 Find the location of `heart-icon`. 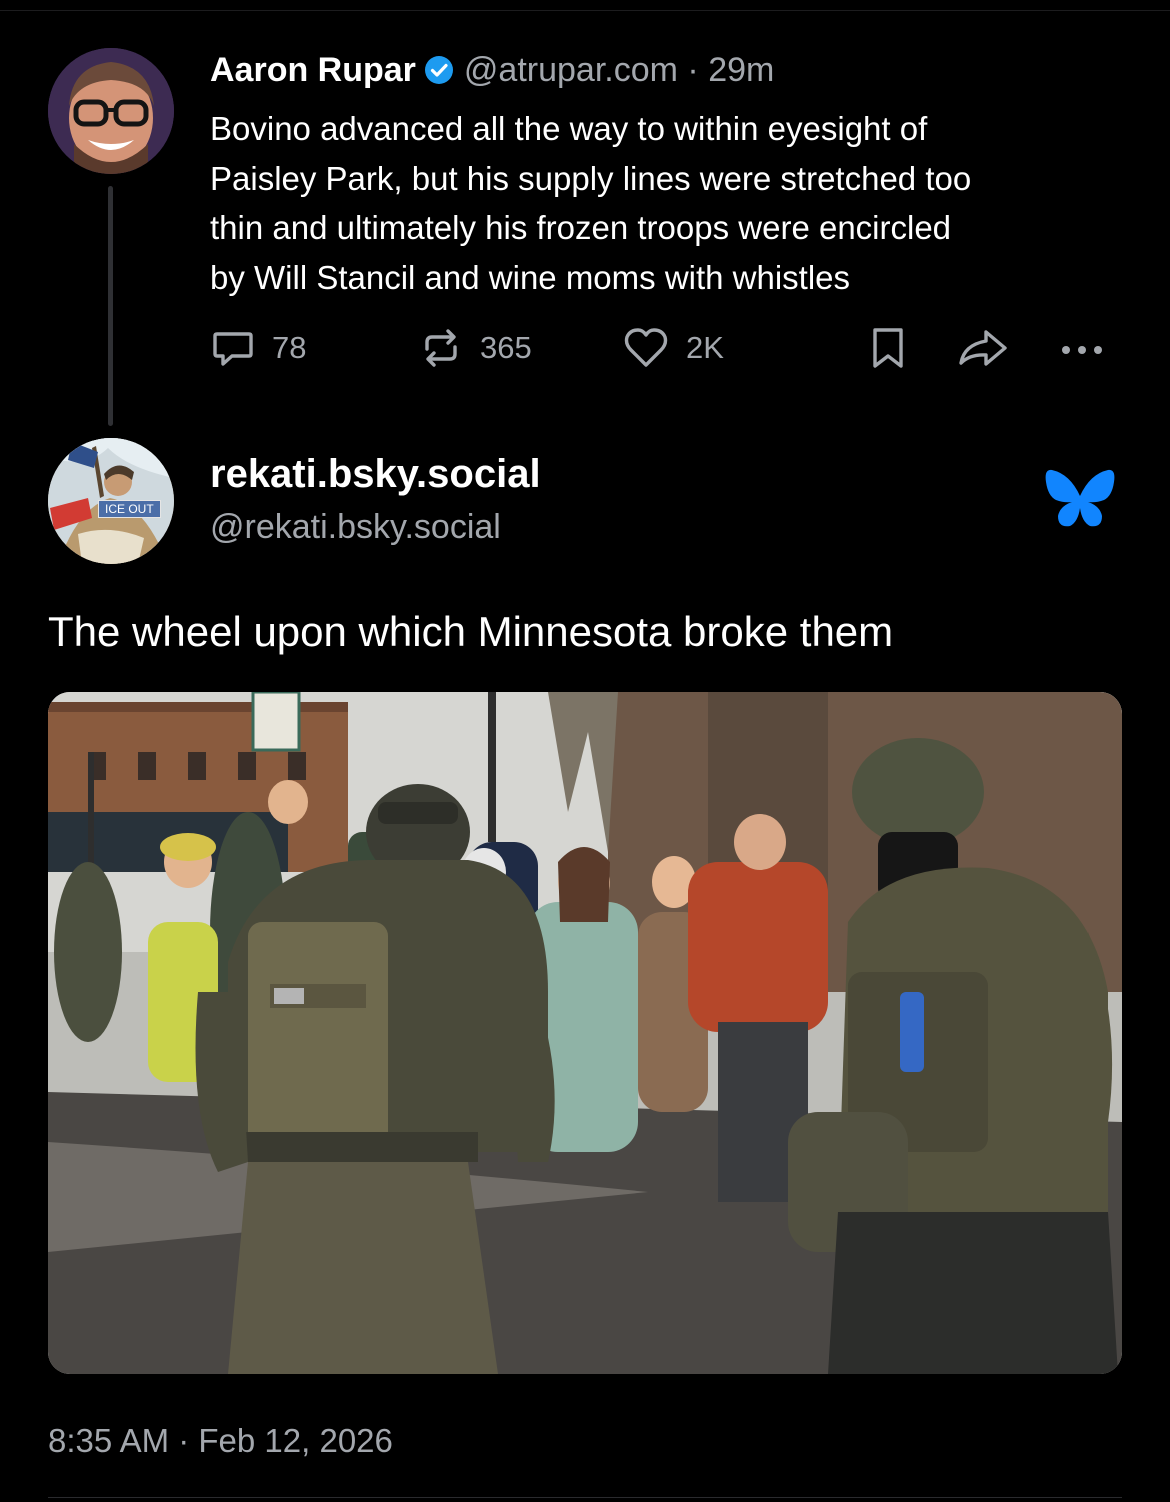

heart-icon is located at coordinates (646, 348).